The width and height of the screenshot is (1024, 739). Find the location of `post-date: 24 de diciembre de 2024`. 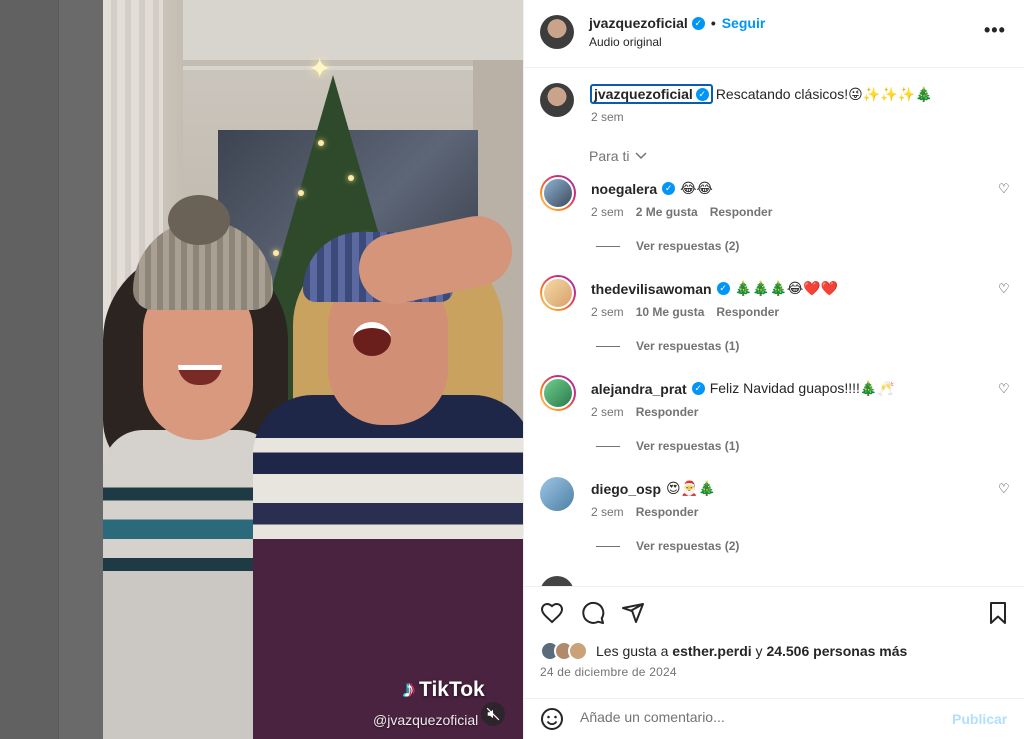

post-date: 24 de diciembre de 2024 is located at coordinates (608, 672).